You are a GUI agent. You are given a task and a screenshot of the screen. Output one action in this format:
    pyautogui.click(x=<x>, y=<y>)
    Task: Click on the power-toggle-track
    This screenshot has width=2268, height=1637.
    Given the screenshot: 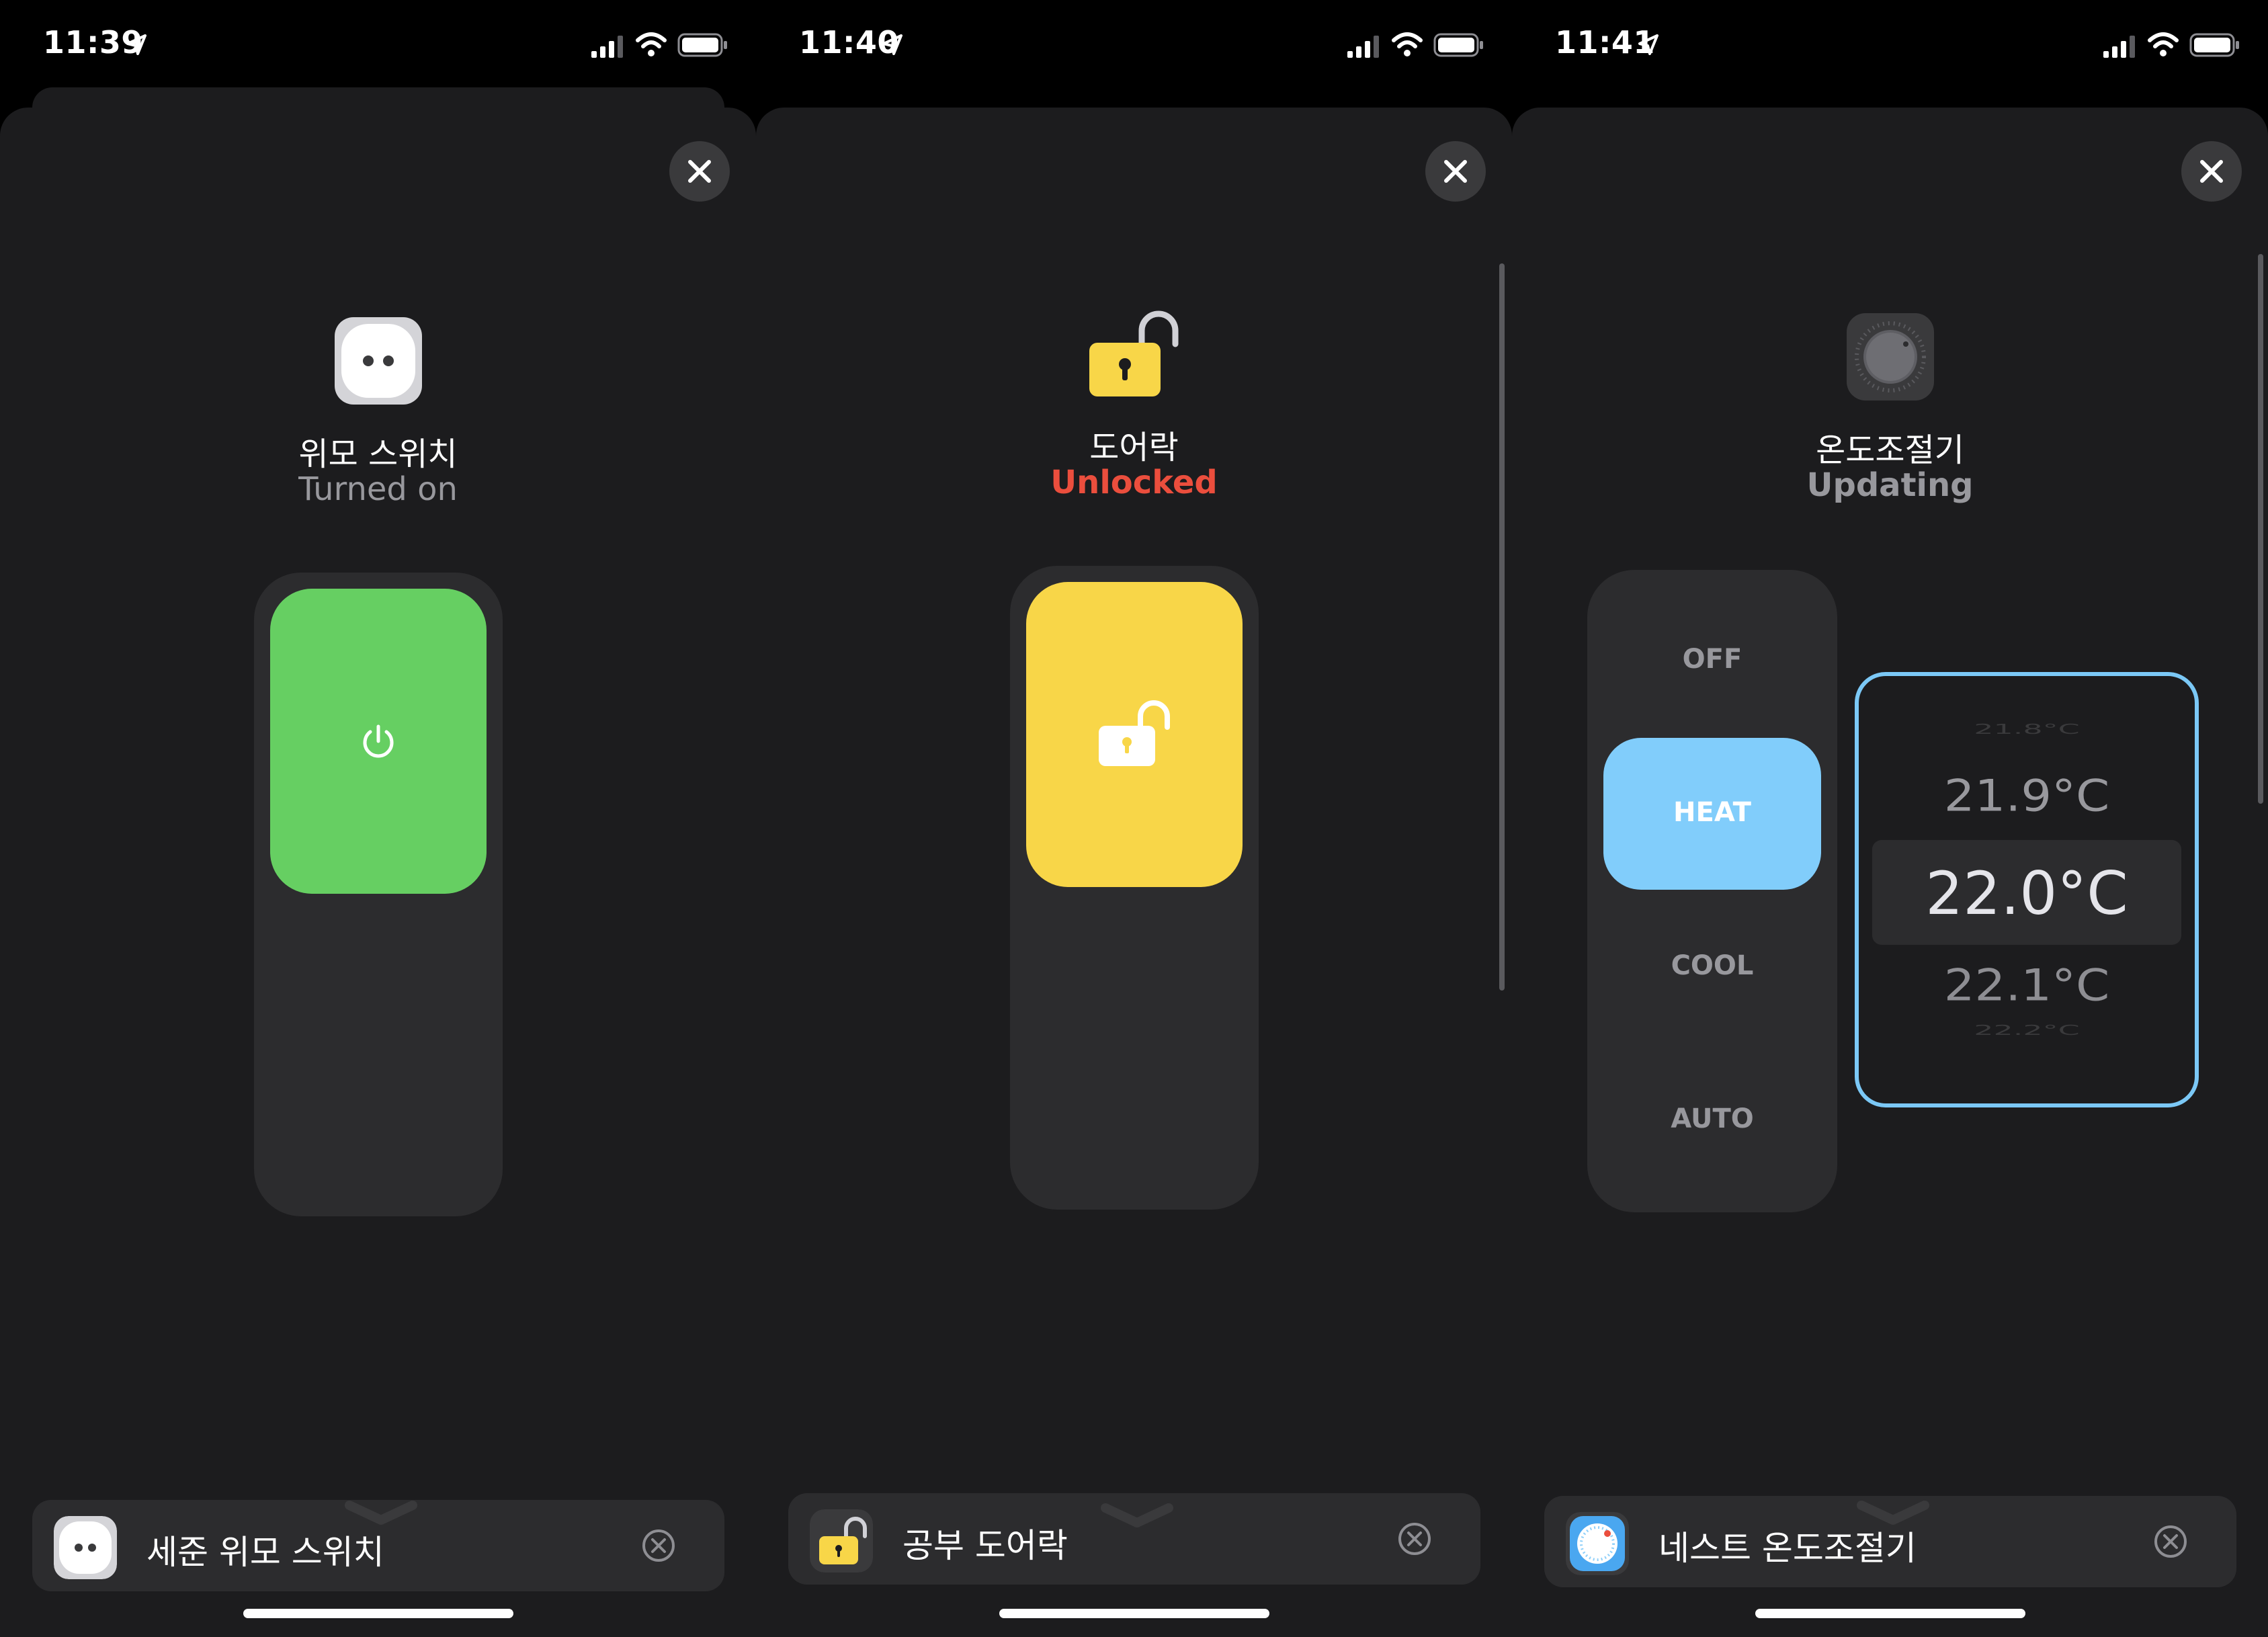 What is the action you would take?
    pyautogui.click(x=378, y=895)
    